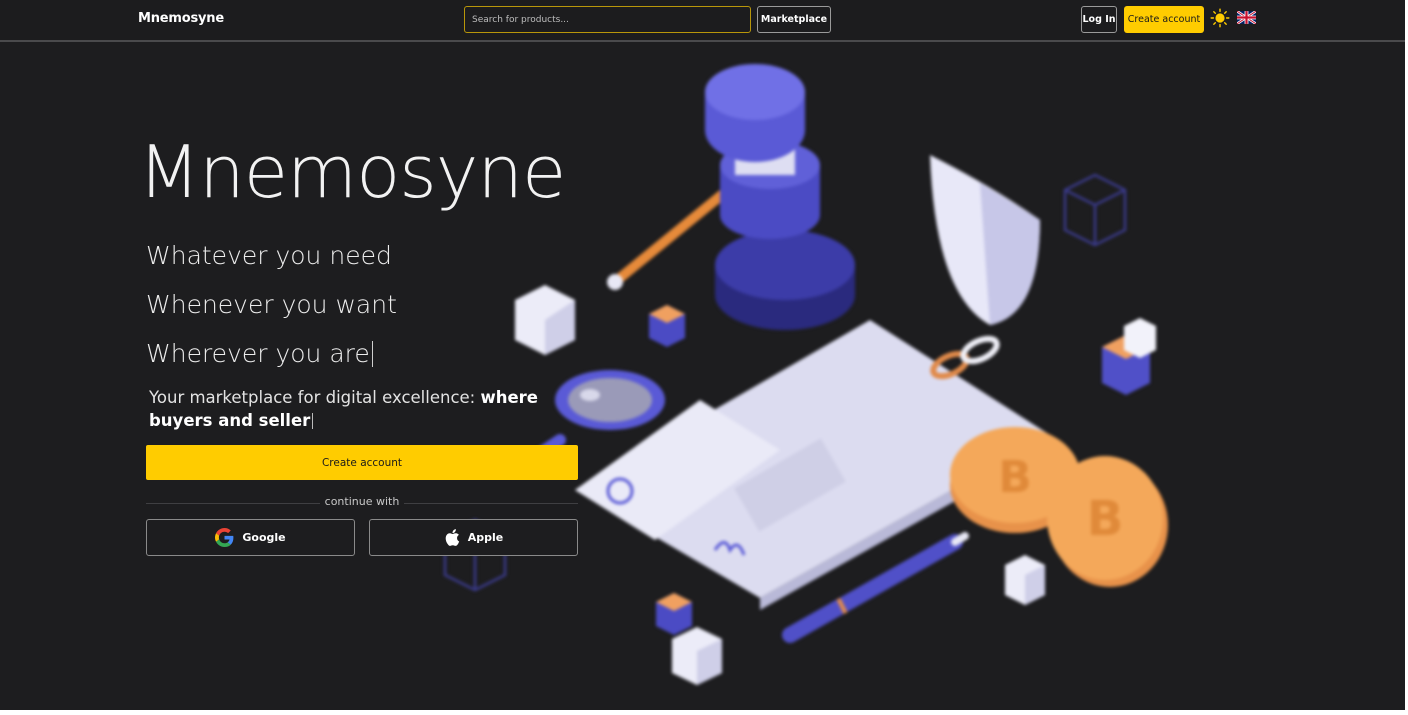  I want to click on hero-title: Mnemosyne, so click(352, 172).